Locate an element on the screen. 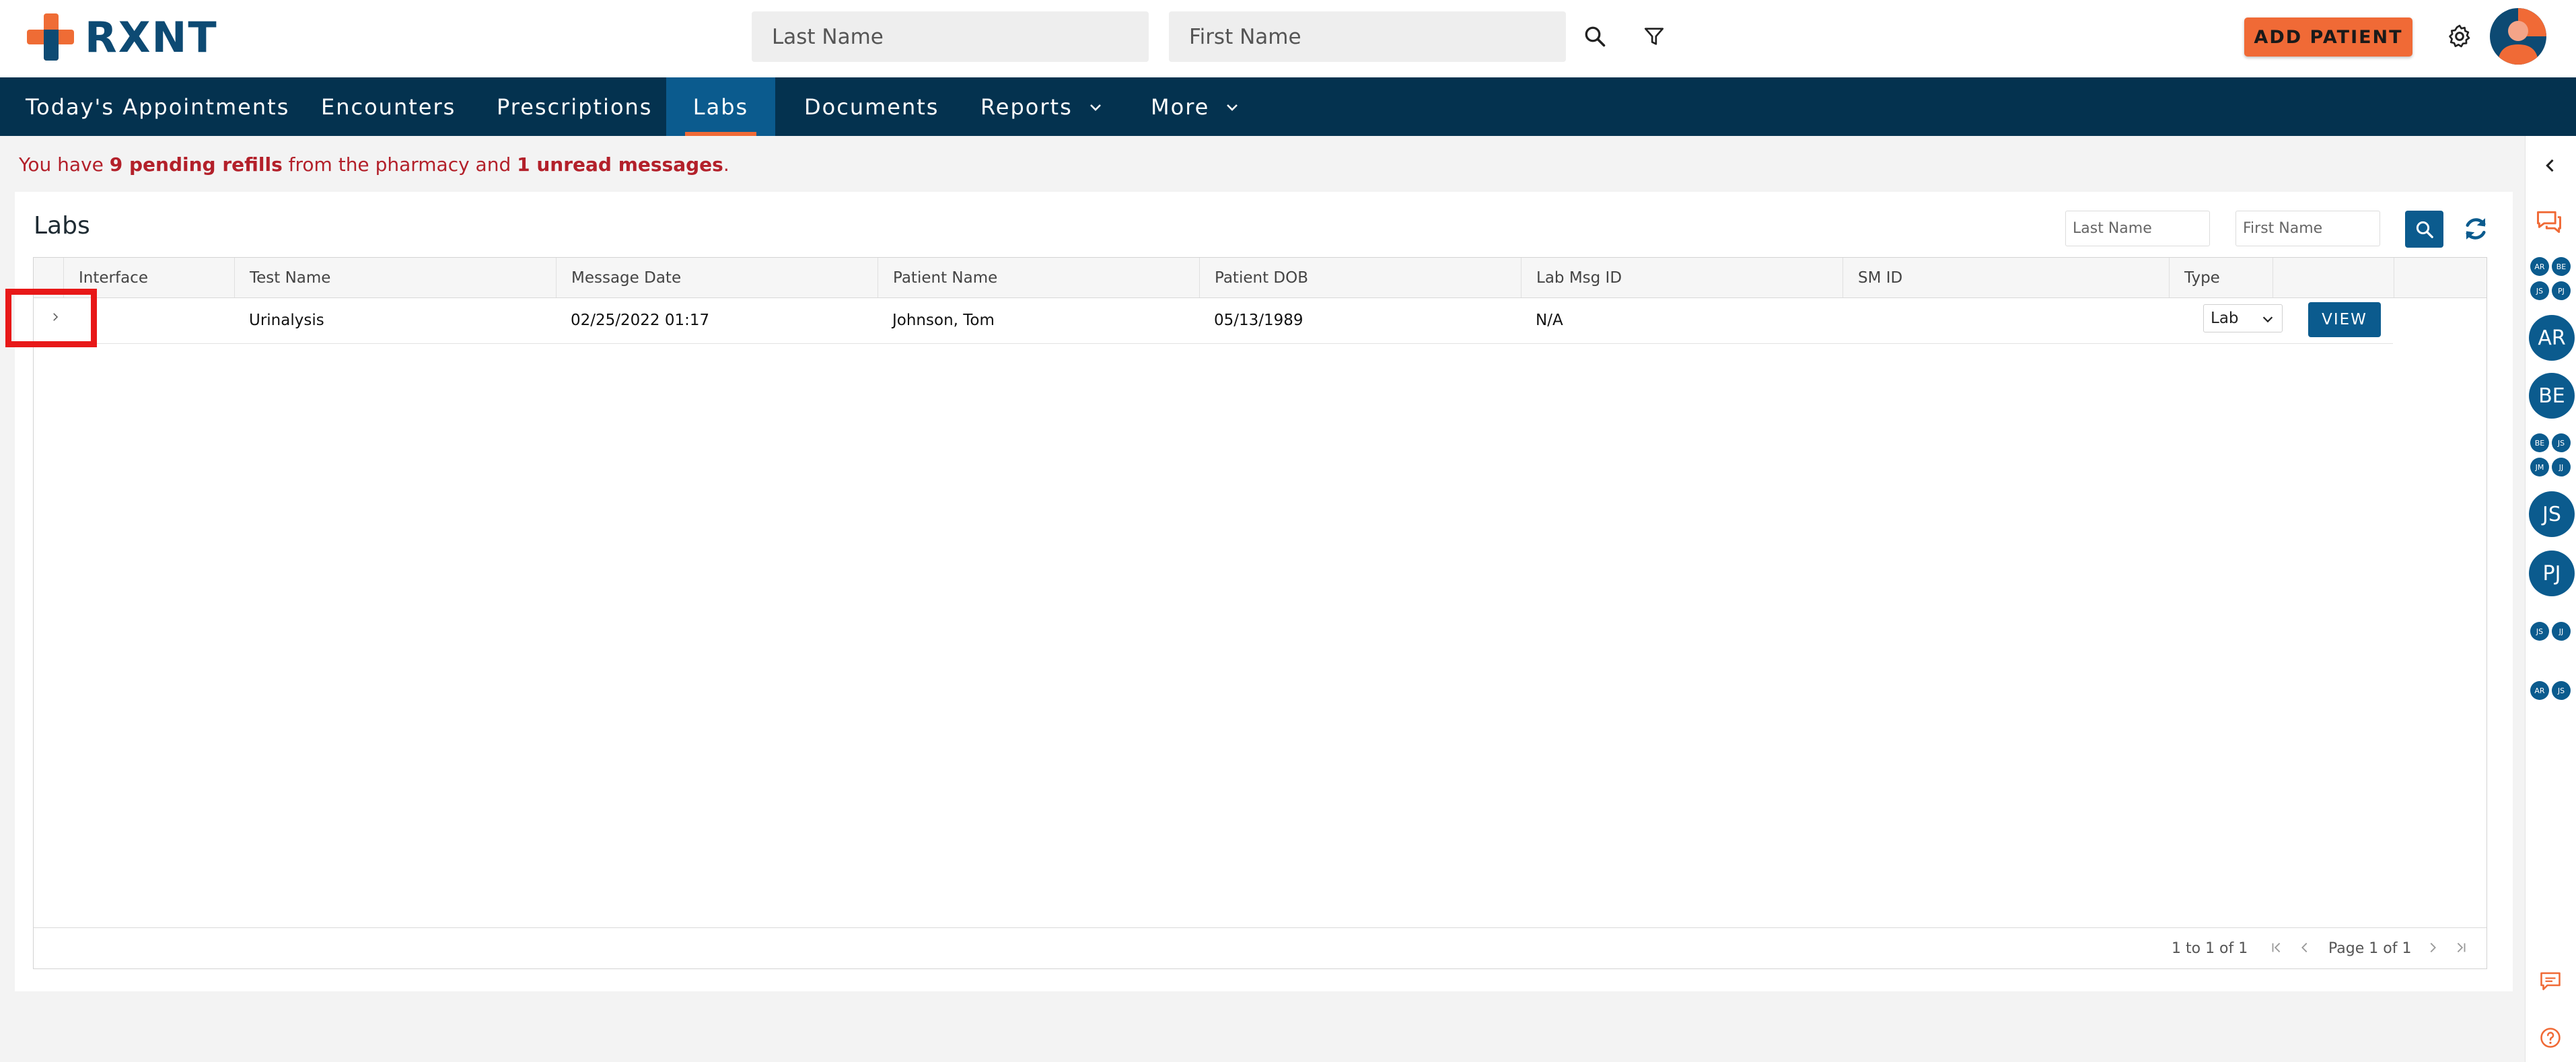  refresh-icon is located at coordinates (2476, 229).